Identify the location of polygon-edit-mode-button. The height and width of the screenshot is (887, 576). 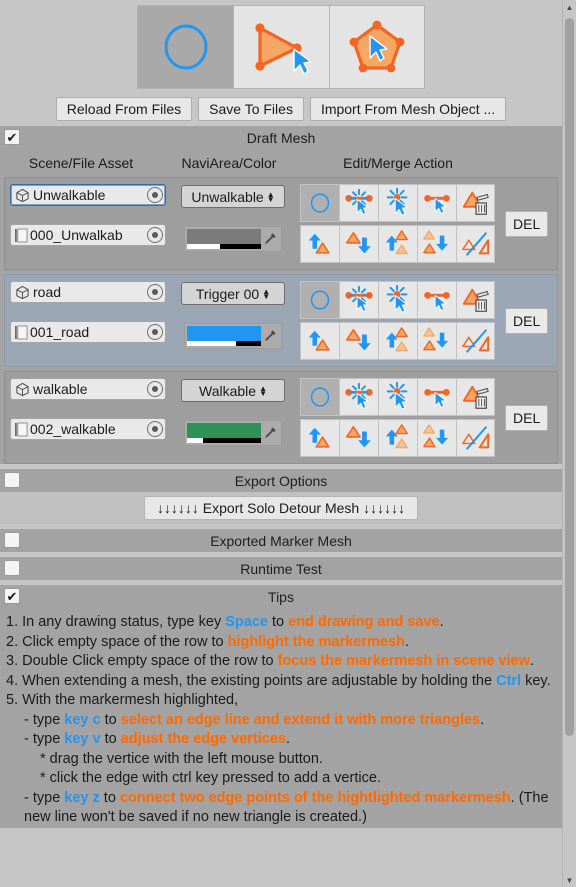
(377, 47).